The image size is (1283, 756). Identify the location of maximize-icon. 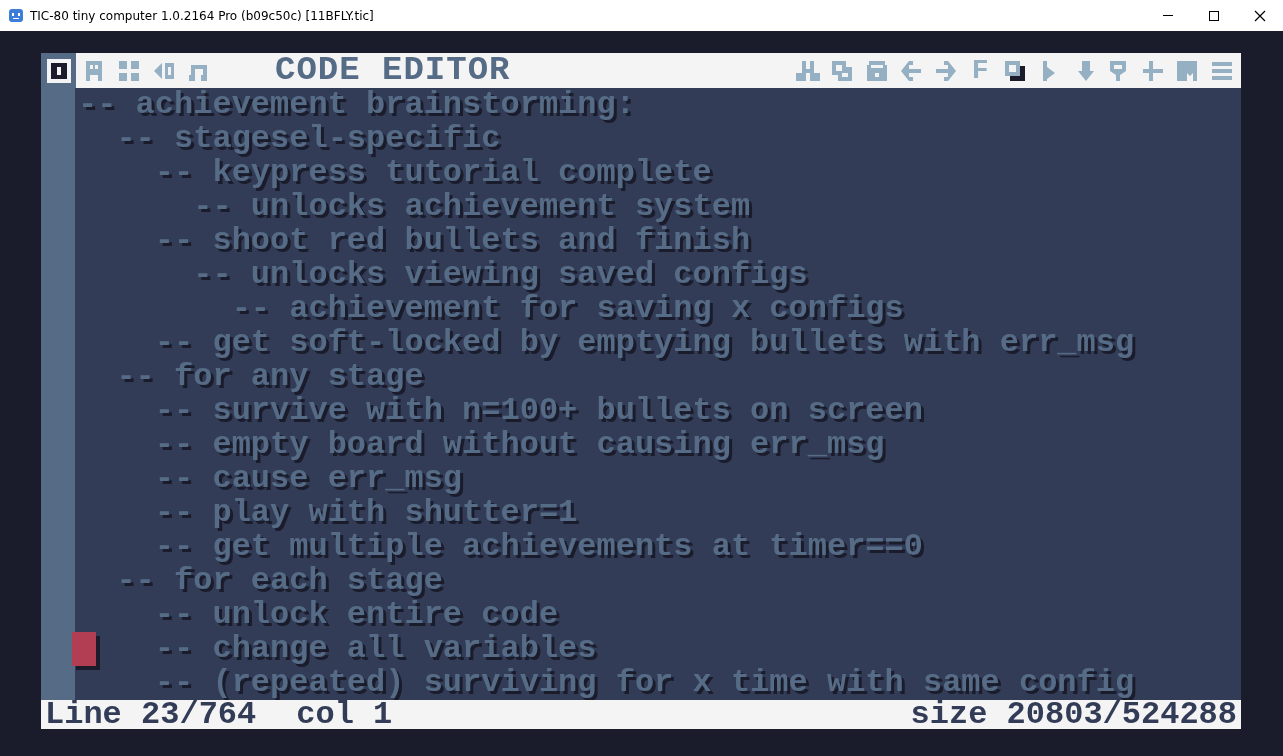
(1214, 15).